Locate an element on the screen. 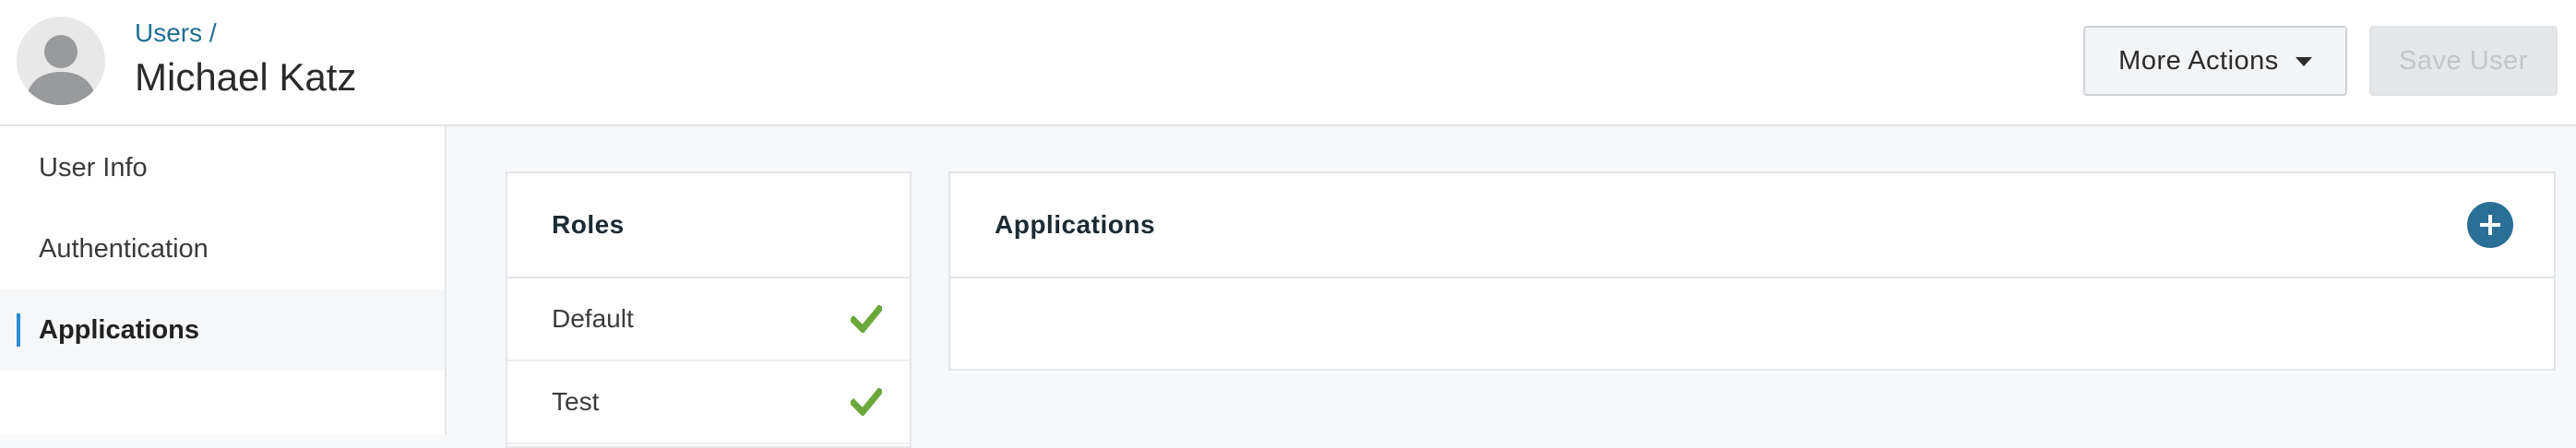 The height and width of the screenshot is (448, 2576). breadcrumb-users-link: Users / is located at coordinates (176, 34).